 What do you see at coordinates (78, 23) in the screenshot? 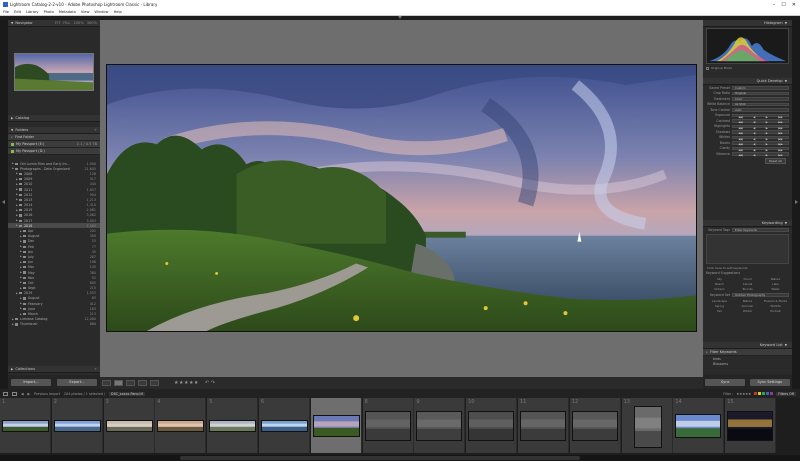
I see `zoom-100: 100%` at bounding box center [78, 23].